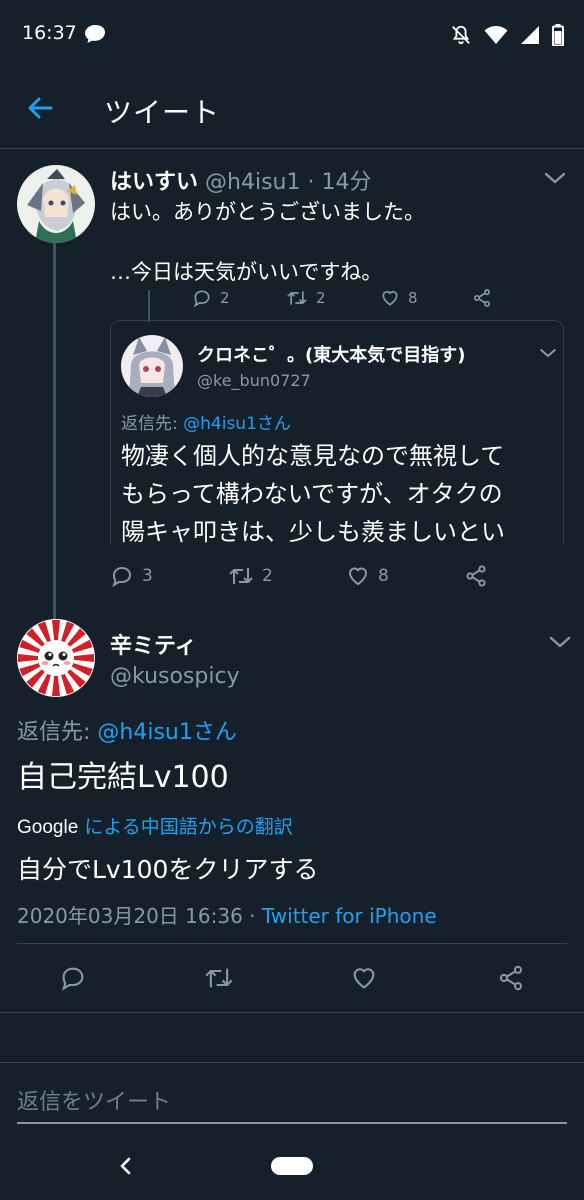 The height and width of the screenshot is (1200, 584). Describe the element at coordinates (94, 1100) in the screenshot. I see `reply-input: 返信をツイート` at that location.